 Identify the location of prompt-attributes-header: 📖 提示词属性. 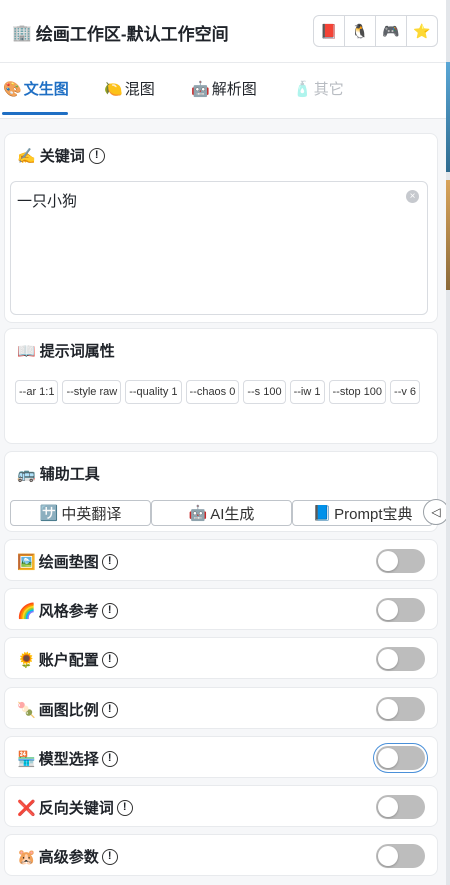
(221, 350).